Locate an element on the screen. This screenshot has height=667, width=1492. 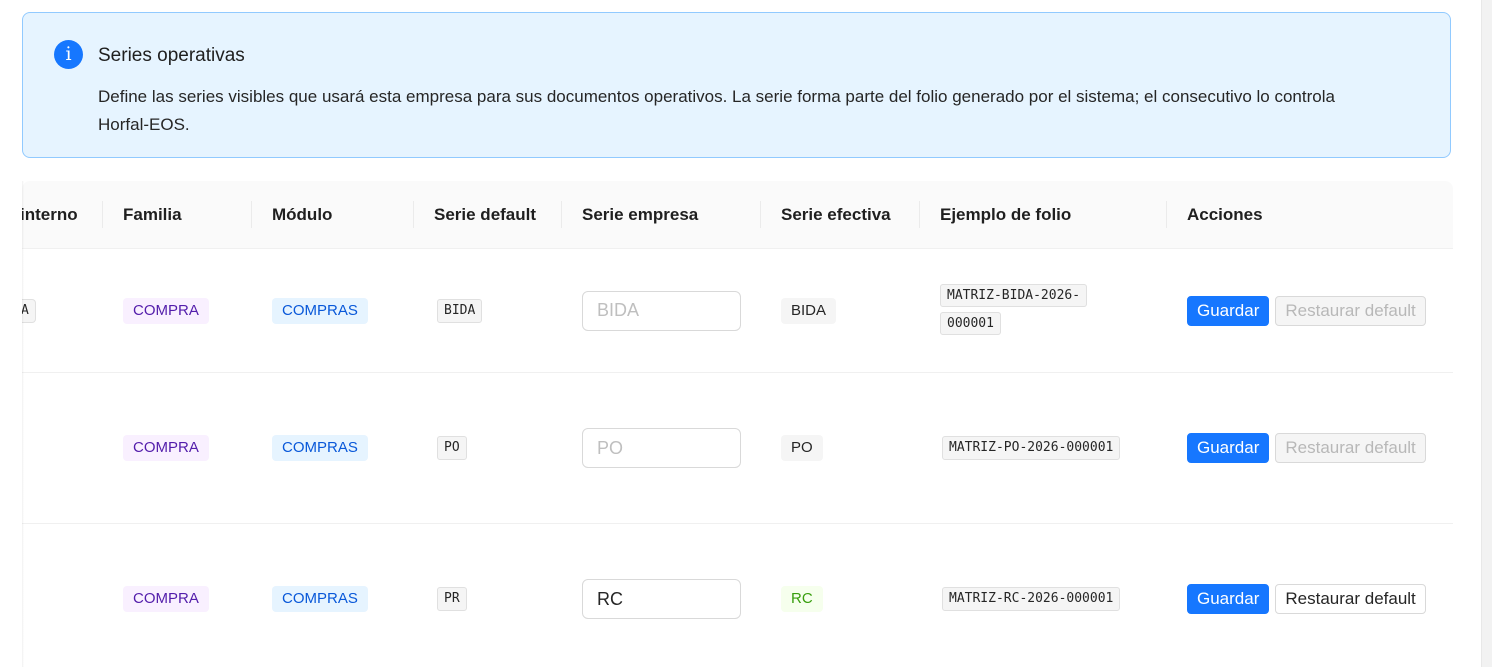
folio-code: MATRIZ-BIDA-2026- 000001 is located at coordinates (1014, 309).